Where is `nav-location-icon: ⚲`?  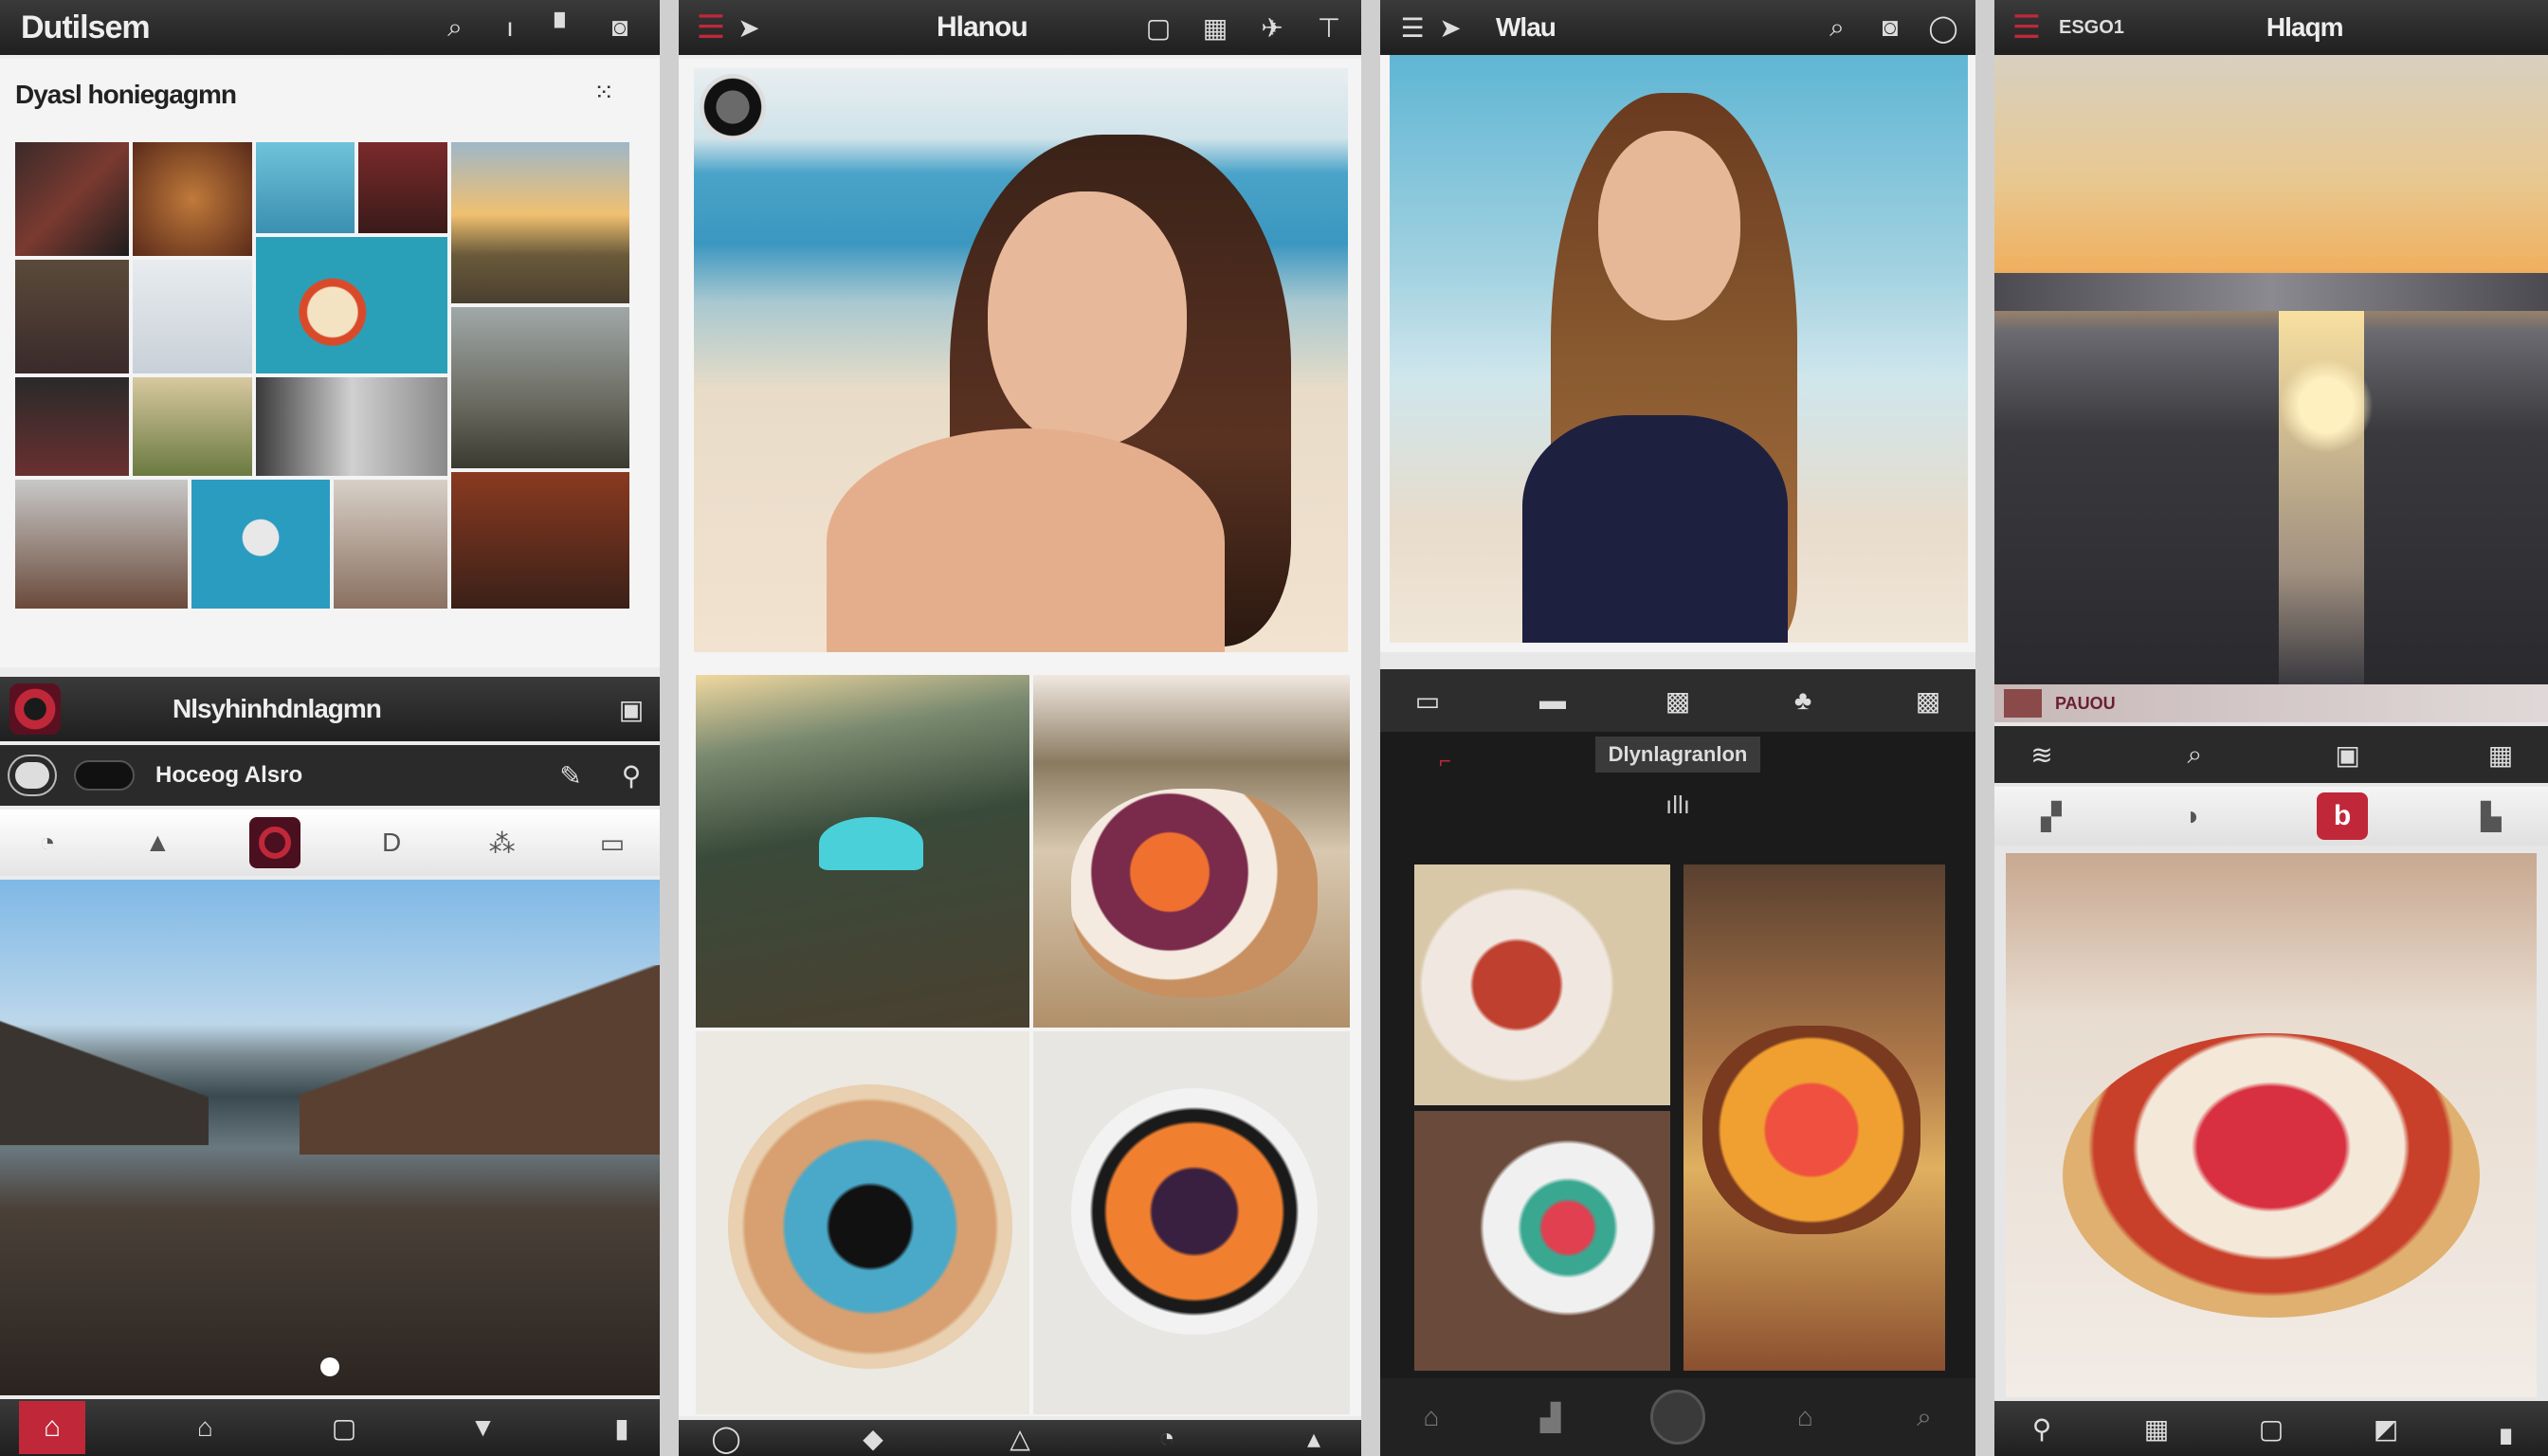
nav-location-icon: ⚲ is located at coordinates (2042, 1428).